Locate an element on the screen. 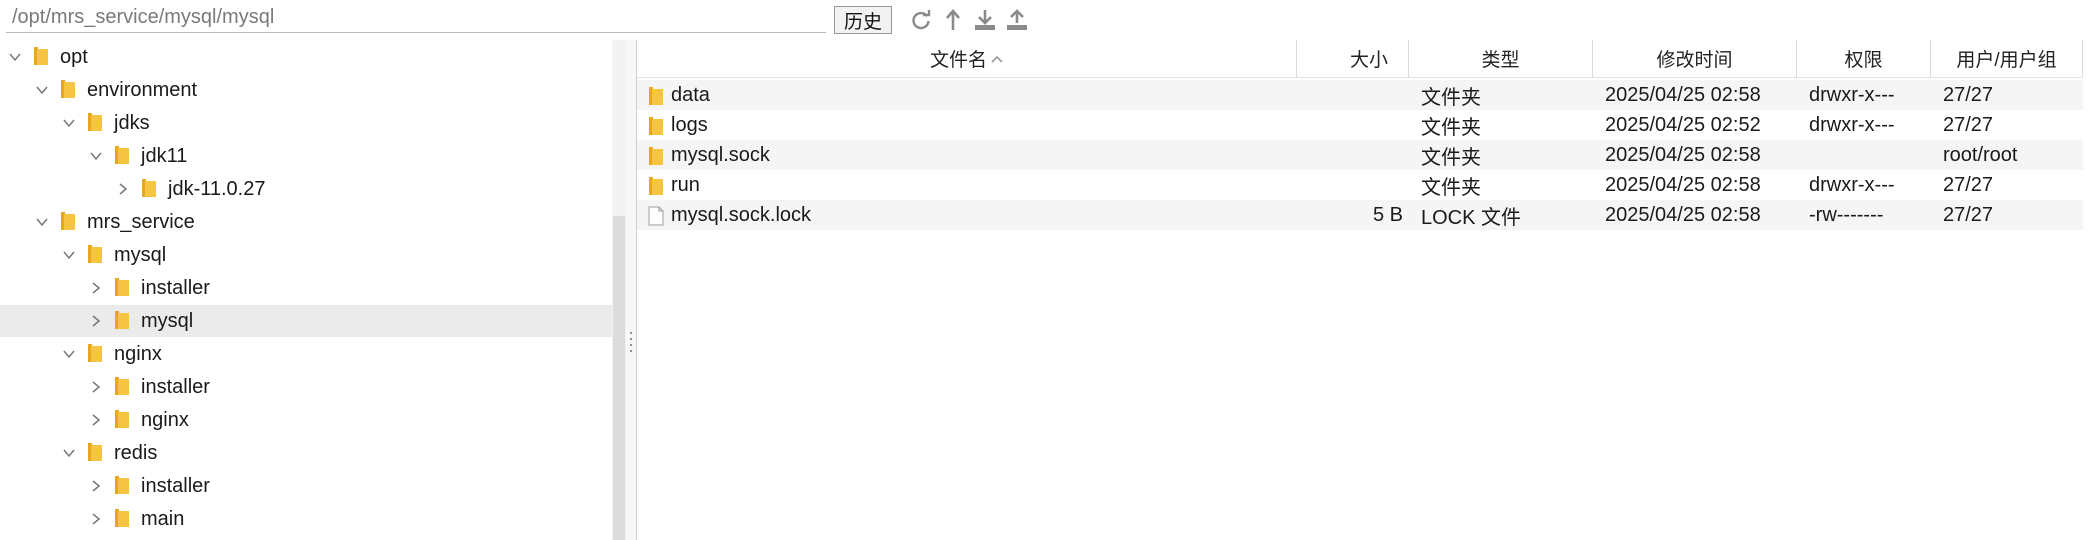 This screenshot has width=2090, height=540. column-header-size: 大小 is located at coordinates (1353, 59).